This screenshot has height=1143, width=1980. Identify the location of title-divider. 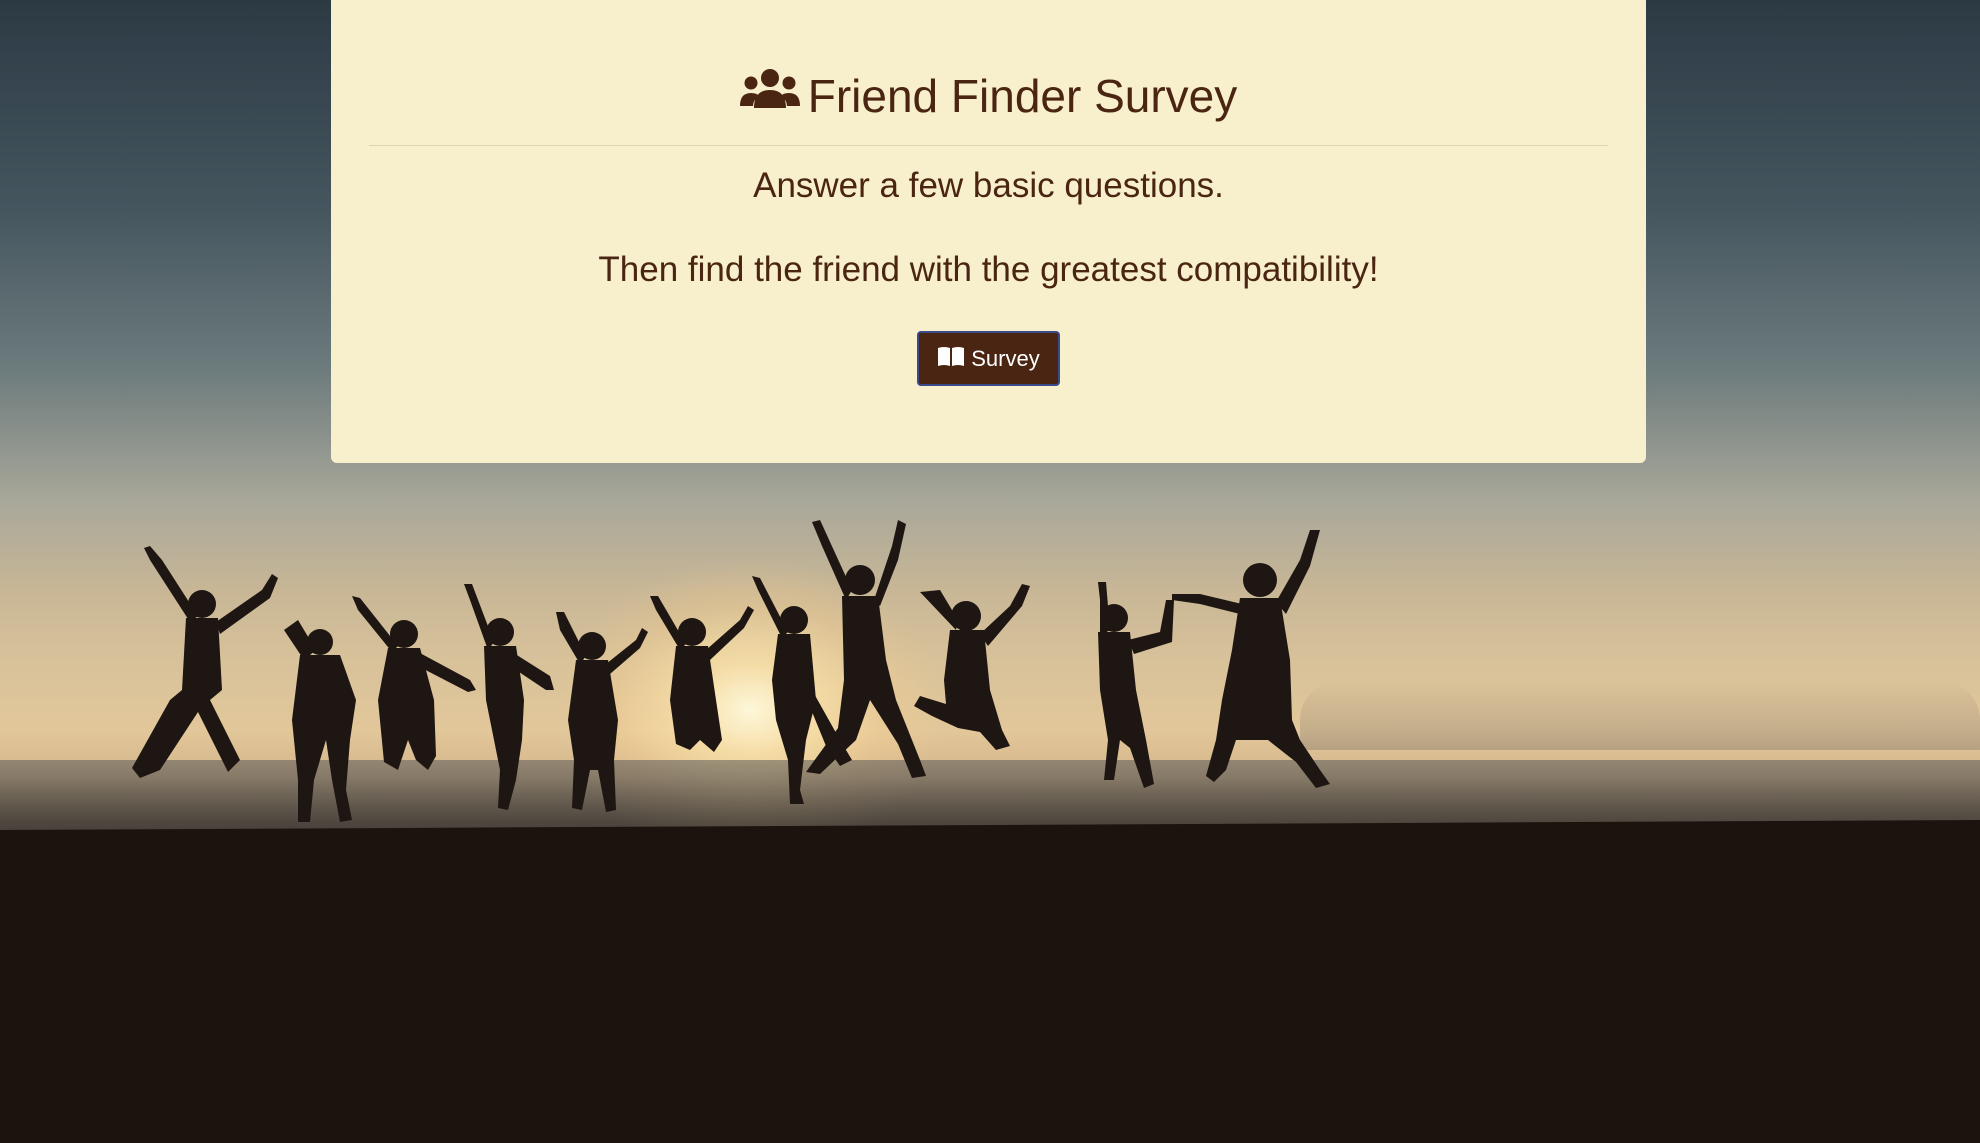
(988, 145).